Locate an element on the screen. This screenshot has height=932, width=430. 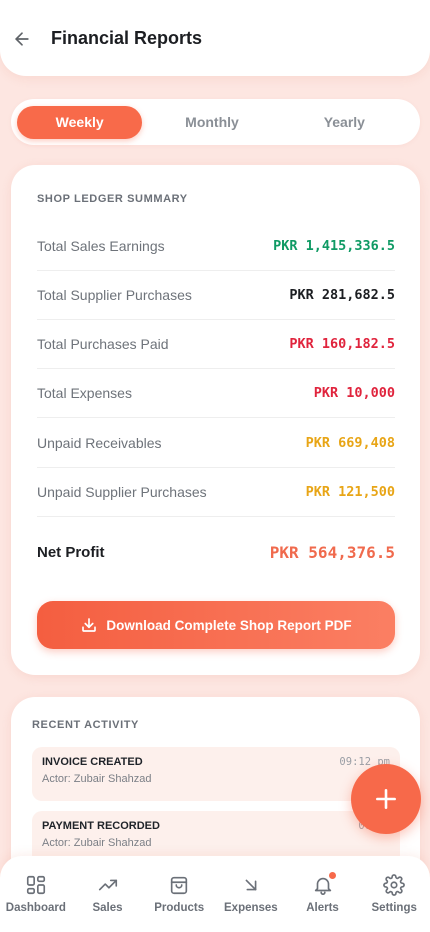
dashboard-icon is located at coordinates (36, 885).